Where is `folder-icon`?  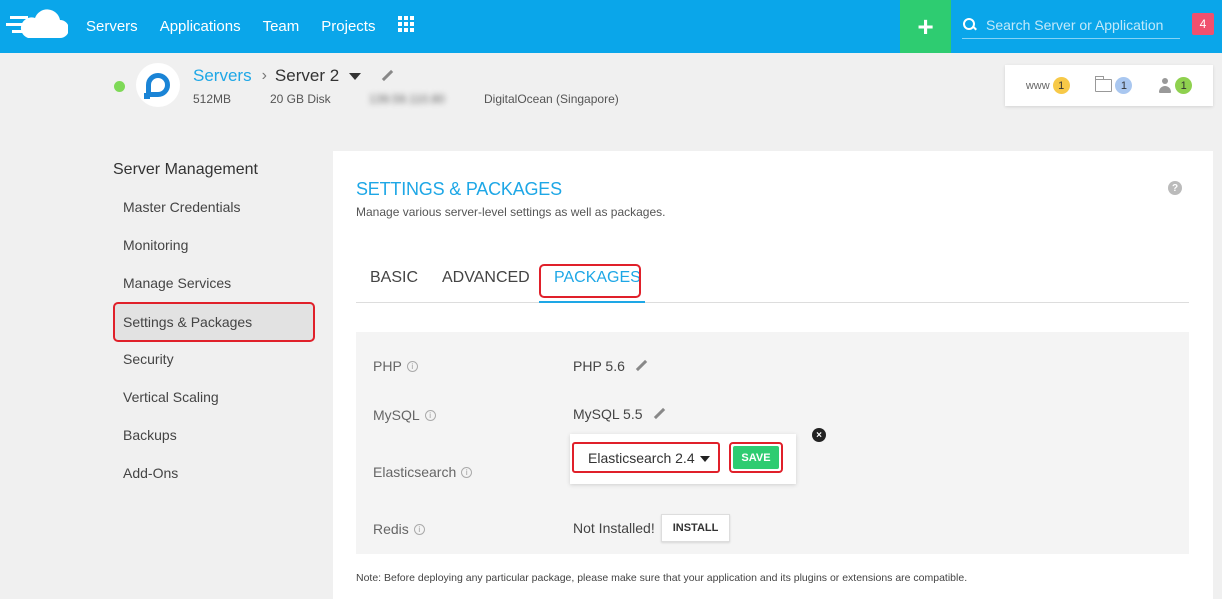 folder-icon is located at coordinates (1104, 84).